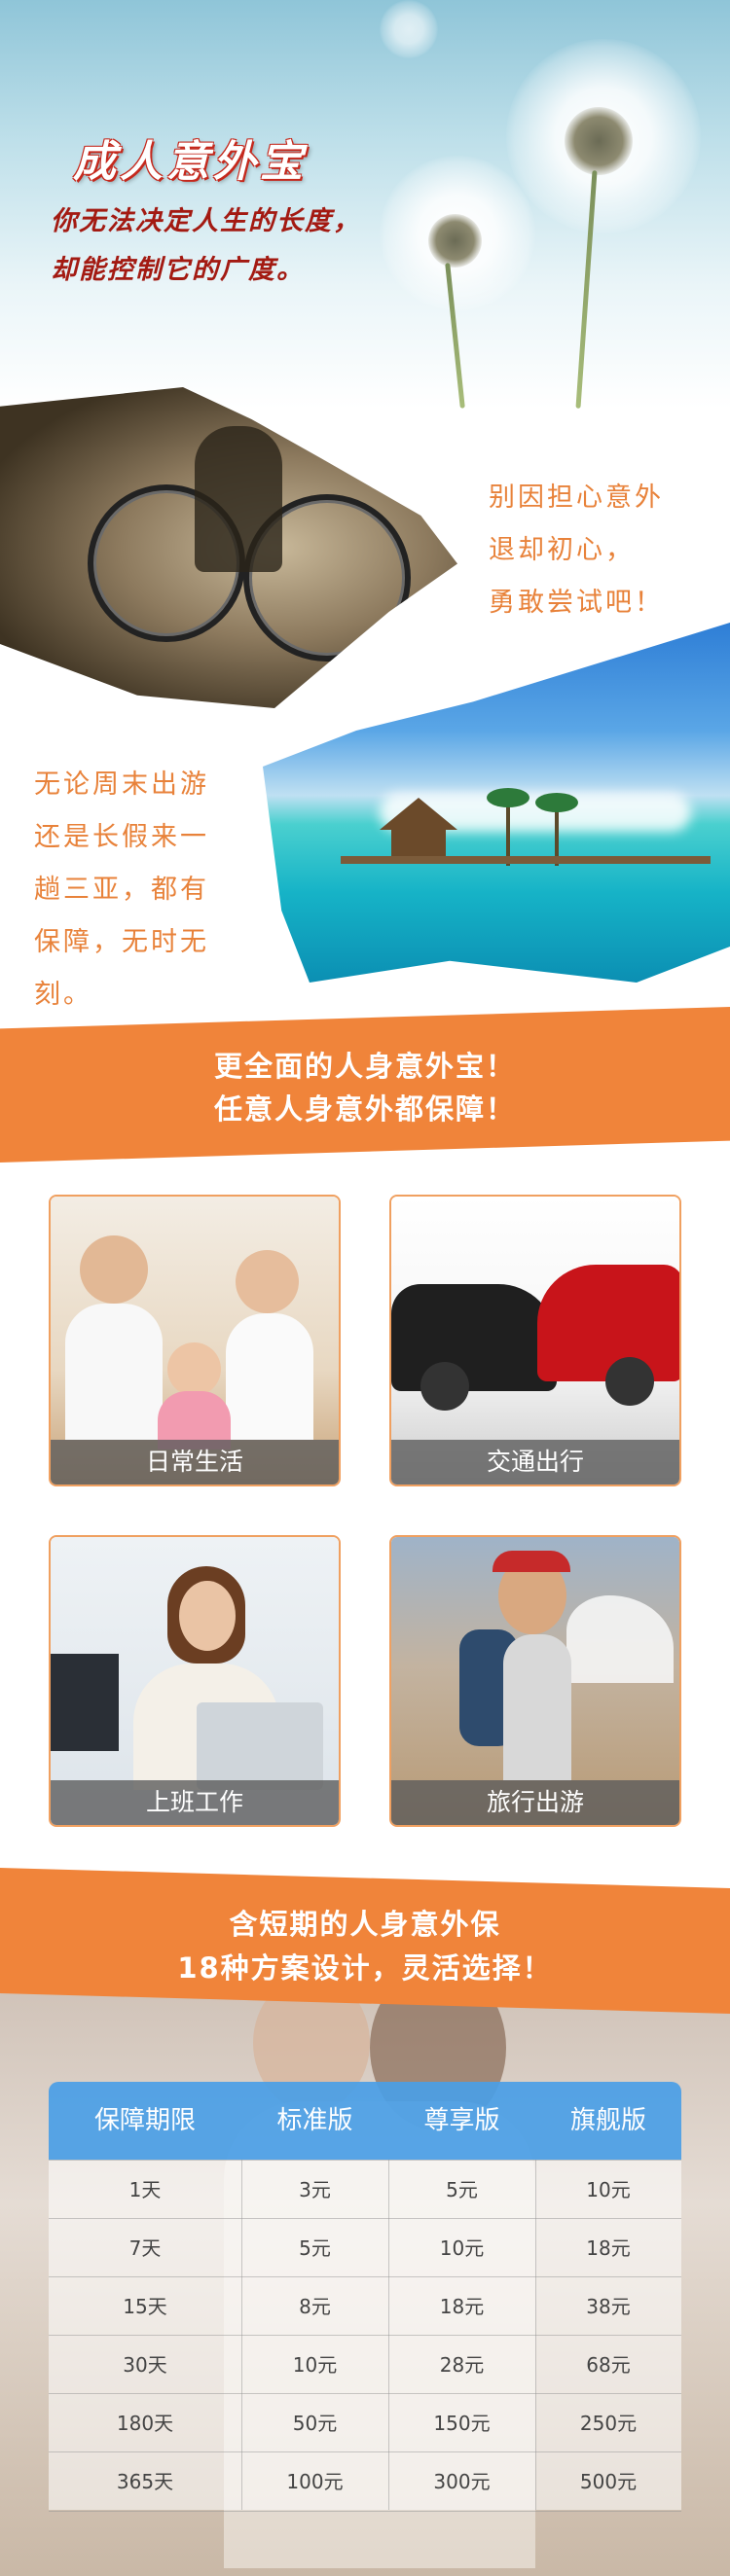 The image size is (730, 2576). I want to click on beach-caption-line: 还是长假来一, so click(122, 837).